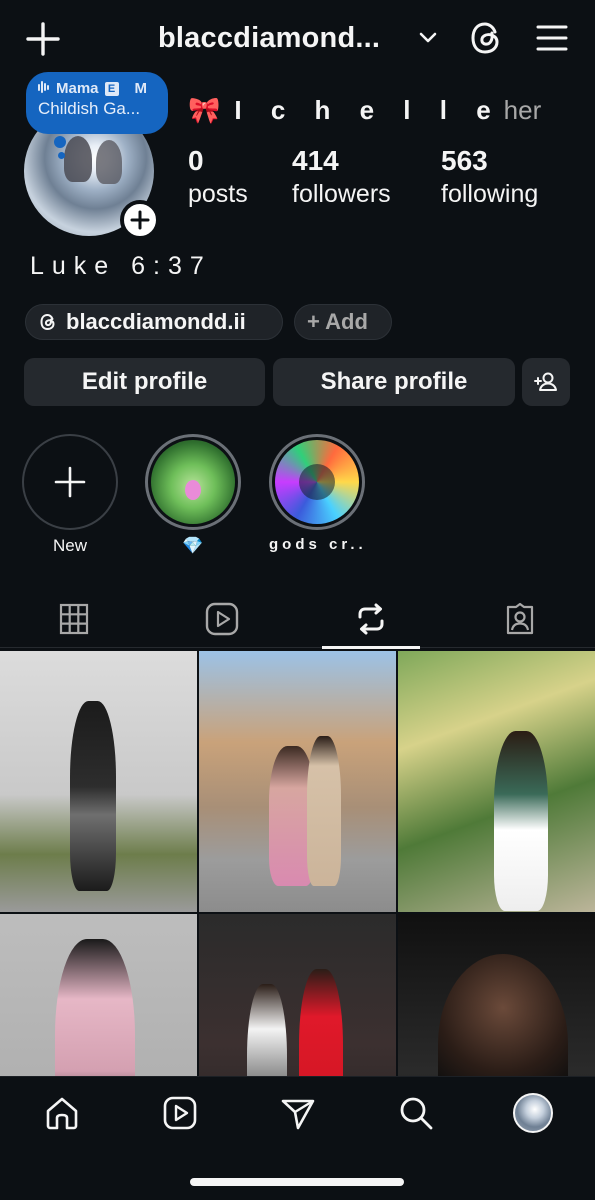 Image resolution: width=595 pixels, height=1200 pixels. I want to click on threads-handle: blaccdiamondd.ii, so click(156, 321).